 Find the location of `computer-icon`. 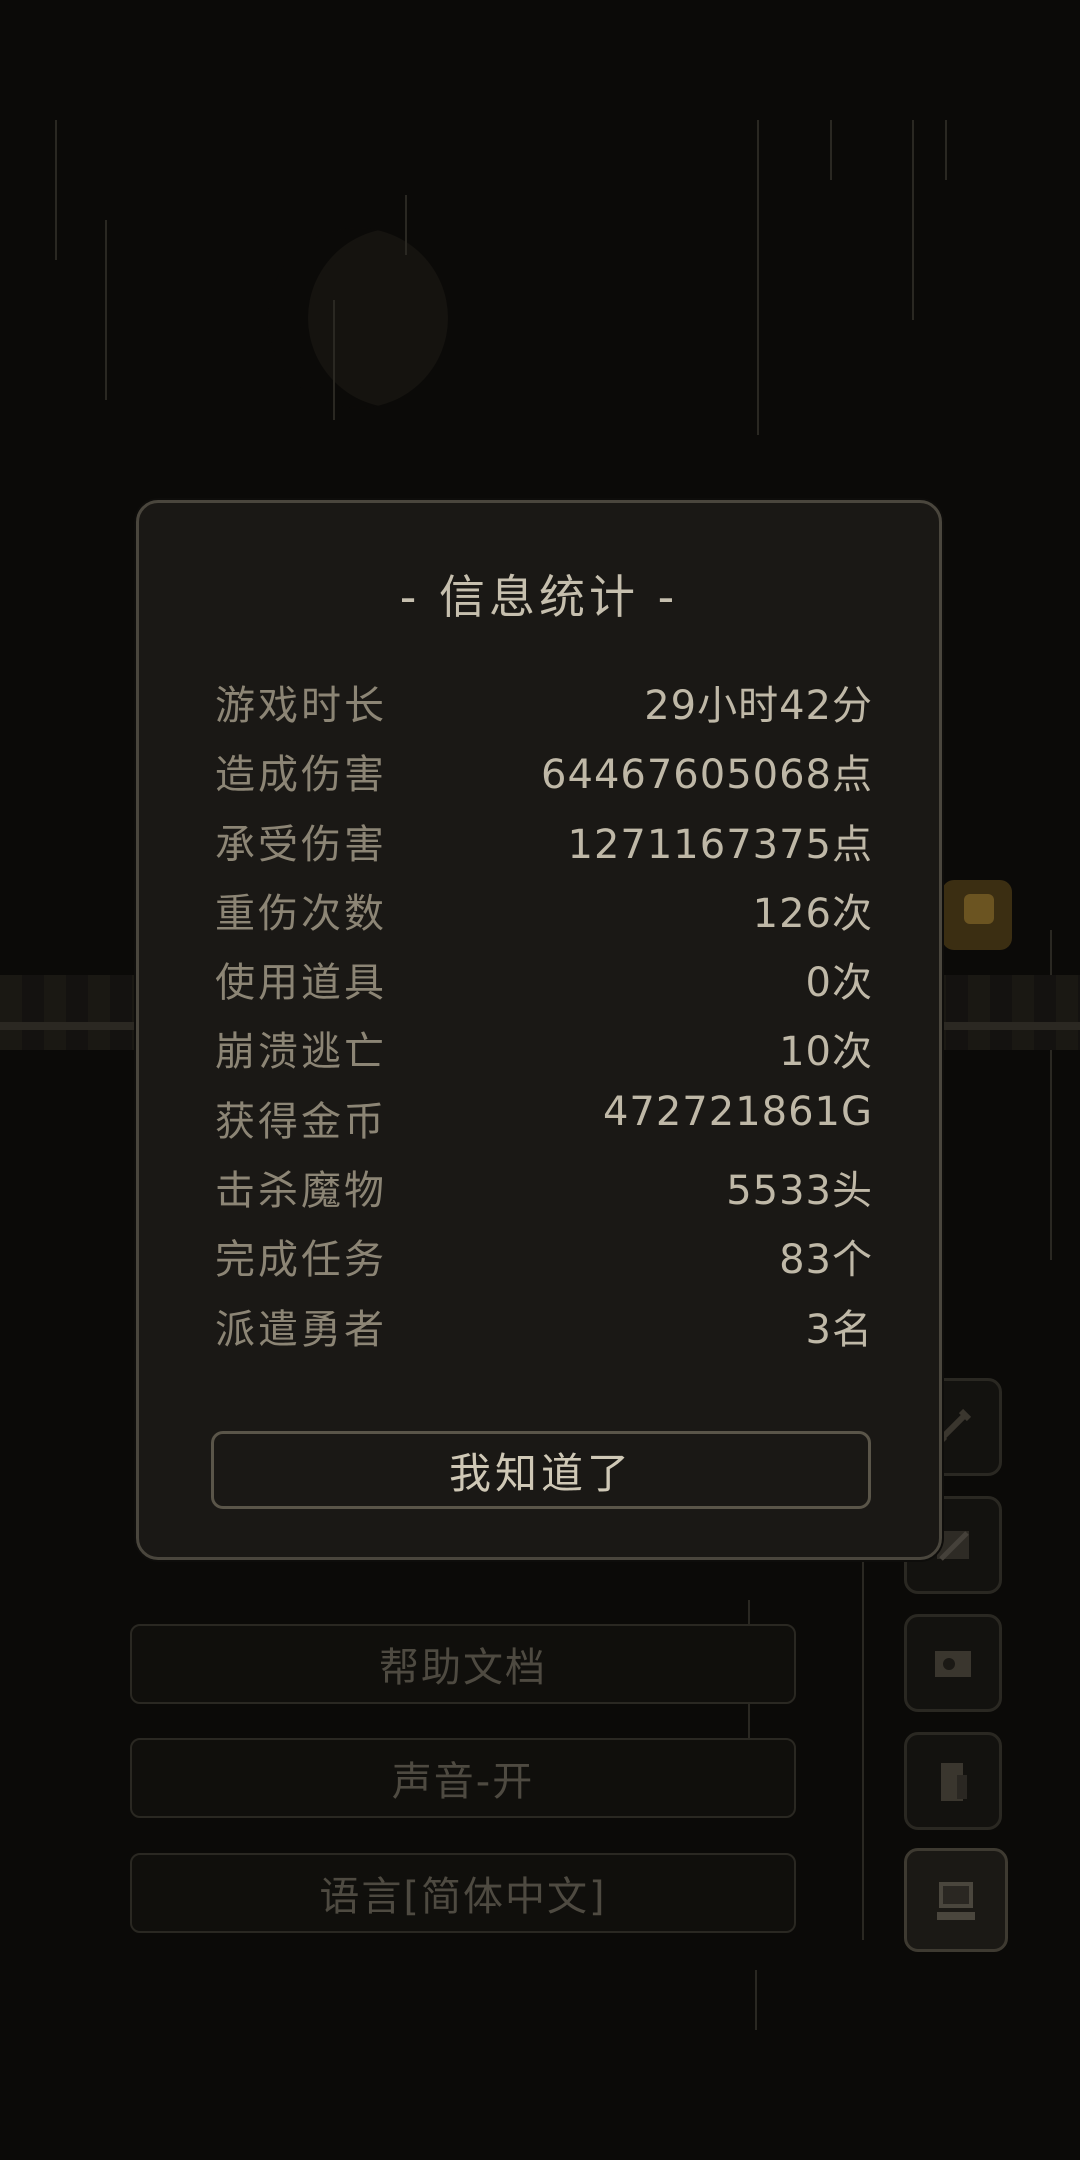

computer-icon is located at coordinates (956, 1901).